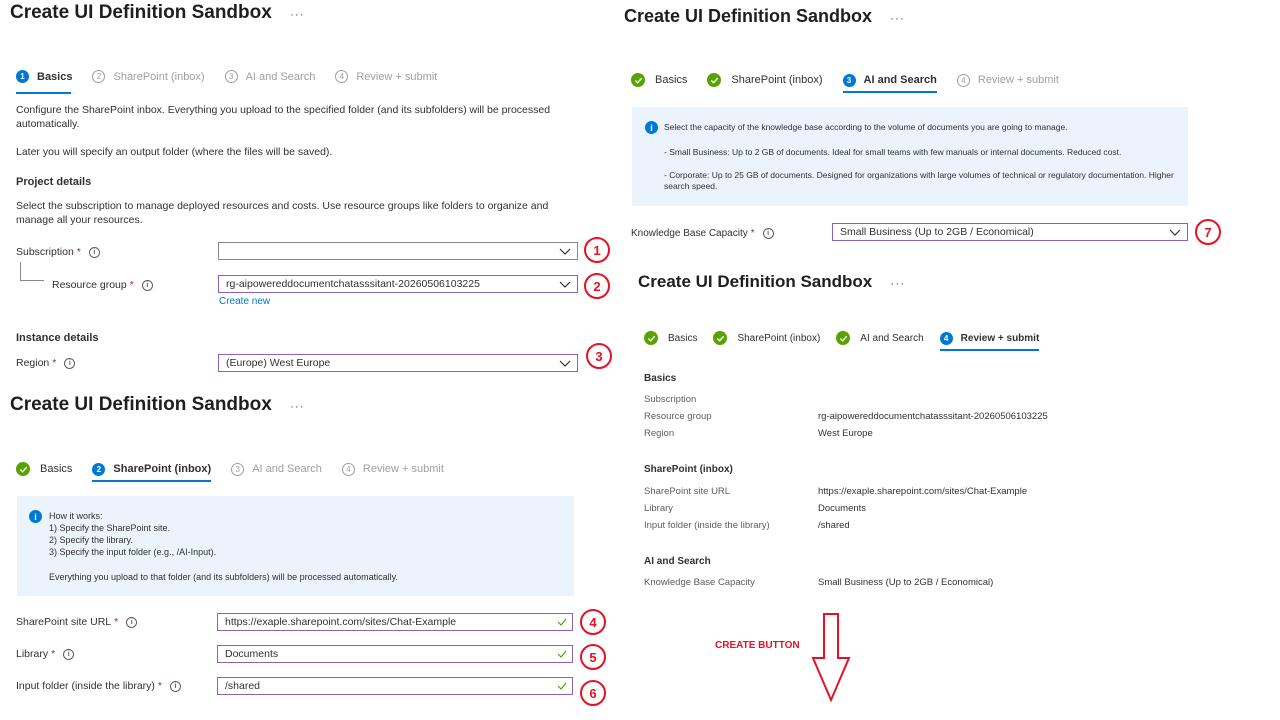  Describe the element at coordinates (688, 469) in the screenshot. I see `review-section-heading: SharePoint (inbox)` at that location.